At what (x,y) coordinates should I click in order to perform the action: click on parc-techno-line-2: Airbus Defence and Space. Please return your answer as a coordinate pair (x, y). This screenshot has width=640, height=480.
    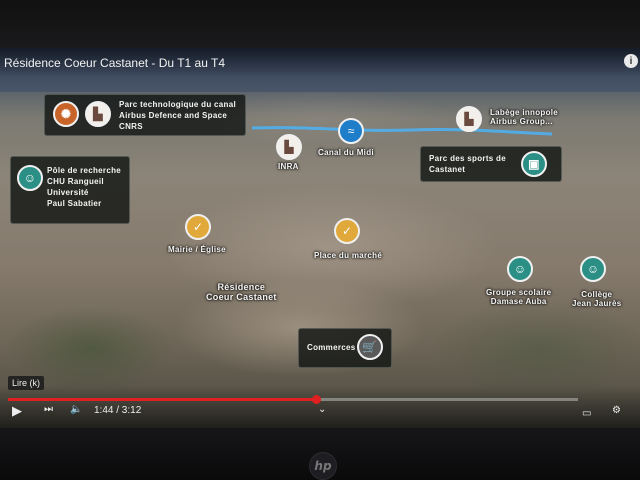
    Looking at the image, I should click on (173, 115).